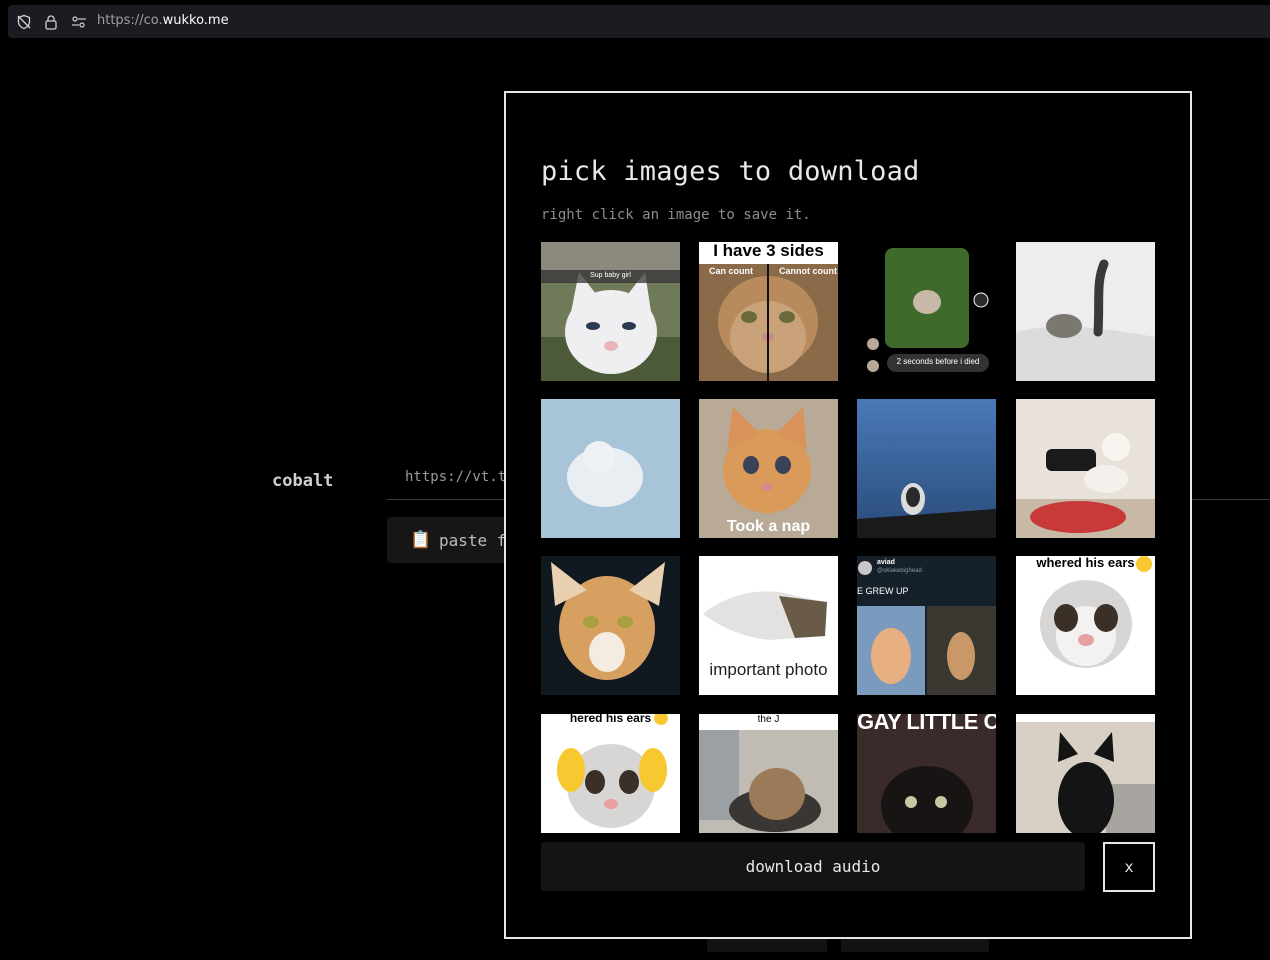  What do you see at coordinates (926, 724) in the screenshot?
I see `image-caption: GAY LITTLE CAT` at bounding box center [926, 724].